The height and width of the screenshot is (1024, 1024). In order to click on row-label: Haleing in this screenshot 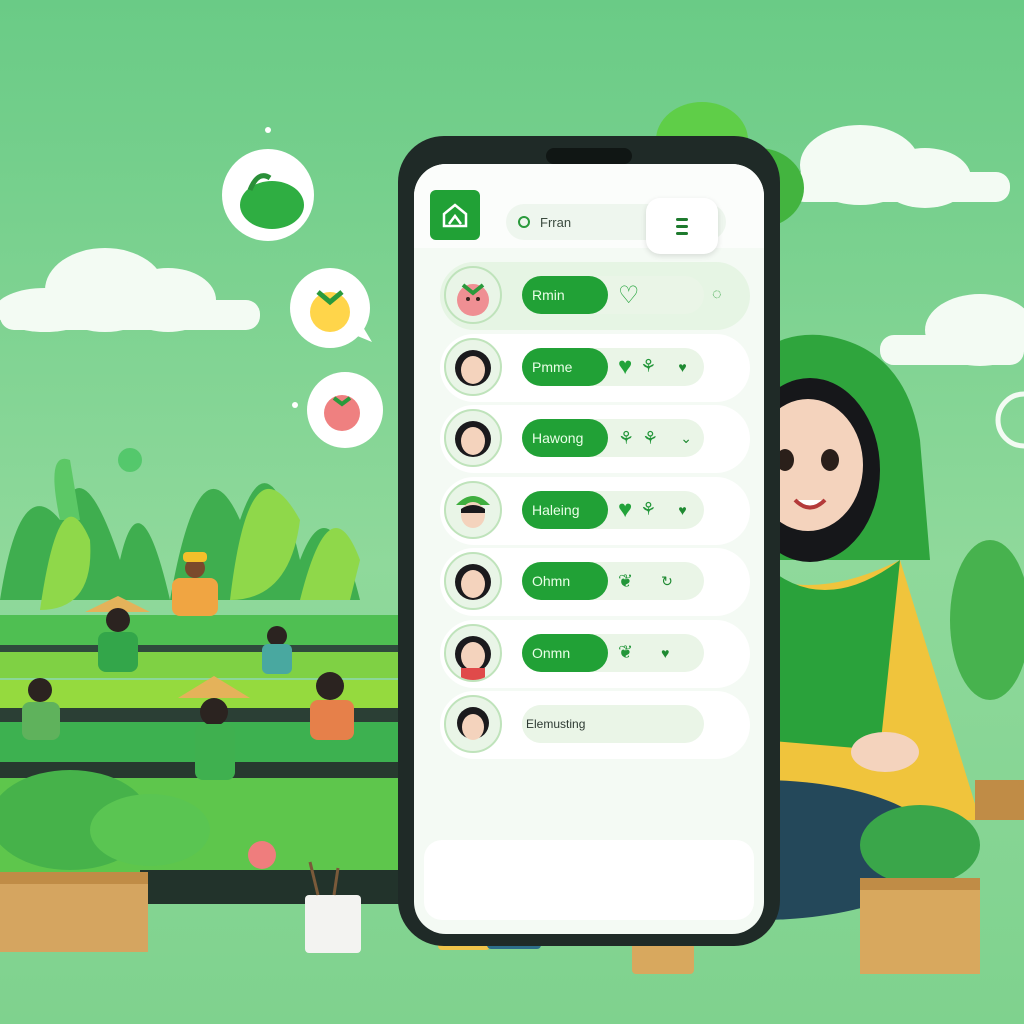, I will do `click(565, 509)`.